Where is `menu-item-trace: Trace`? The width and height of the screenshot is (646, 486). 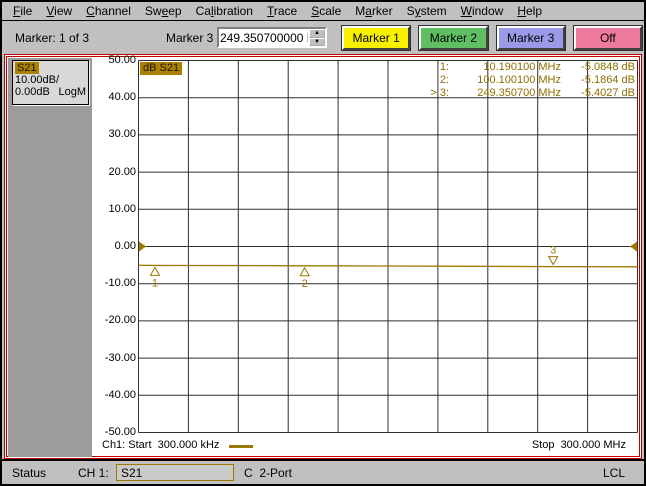
menu-item-trace: Trace is located at coordinates (282, 11).